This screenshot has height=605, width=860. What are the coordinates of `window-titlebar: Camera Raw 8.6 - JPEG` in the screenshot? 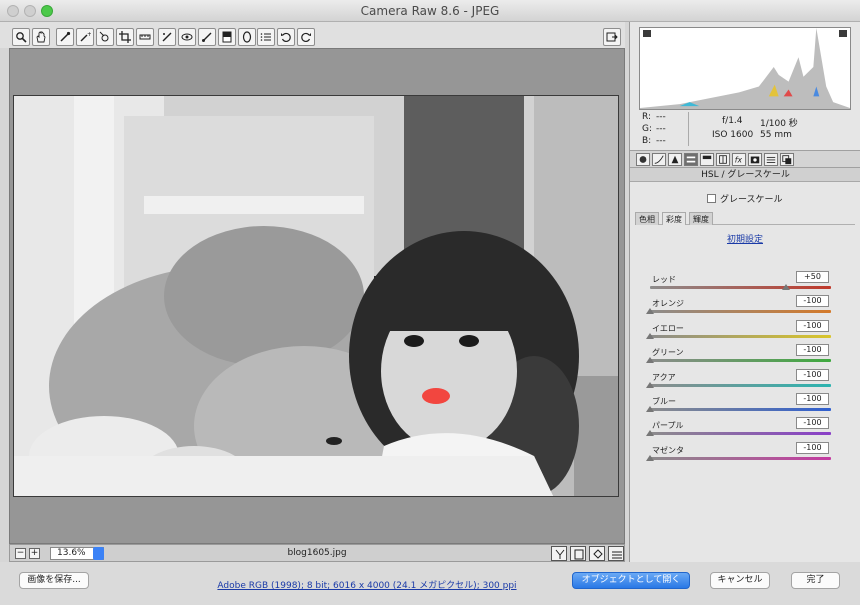 It's located at (430, 11).